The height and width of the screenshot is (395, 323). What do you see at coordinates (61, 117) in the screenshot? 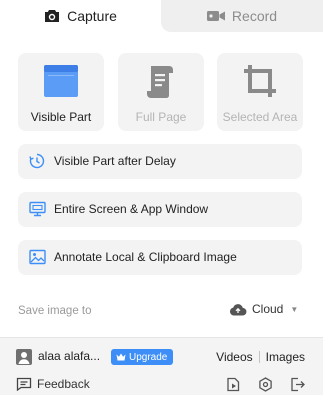
I see `visible-part-label: Visible Part` at bounding box center [61, 117].